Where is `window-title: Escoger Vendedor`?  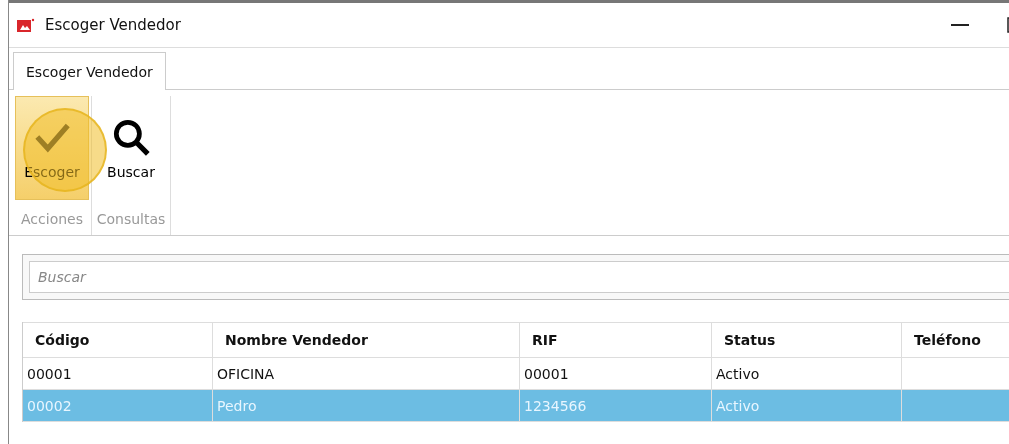
window-title: Escoger Vendedor is located at coordinates (113, 25).